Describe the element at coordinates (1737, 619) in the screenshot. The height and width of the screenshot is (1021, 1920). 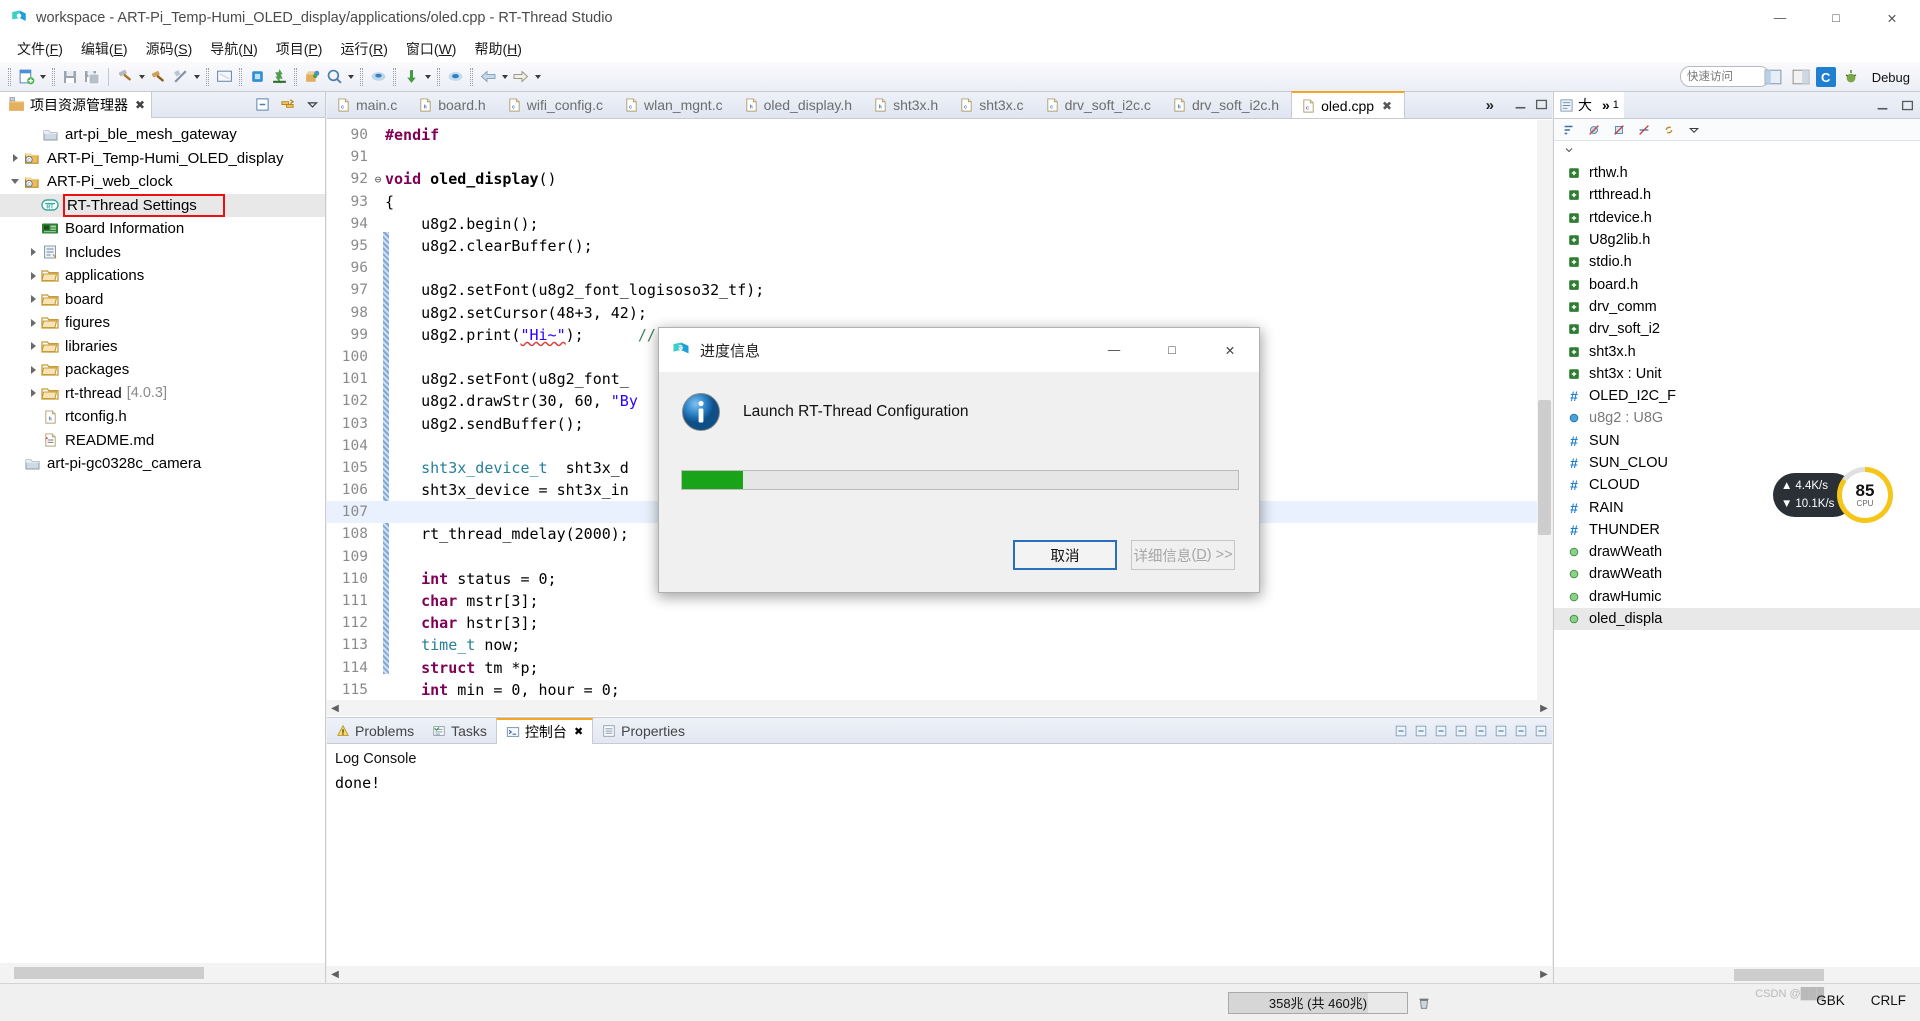
I see `outline-node: oled_displa` at that location.